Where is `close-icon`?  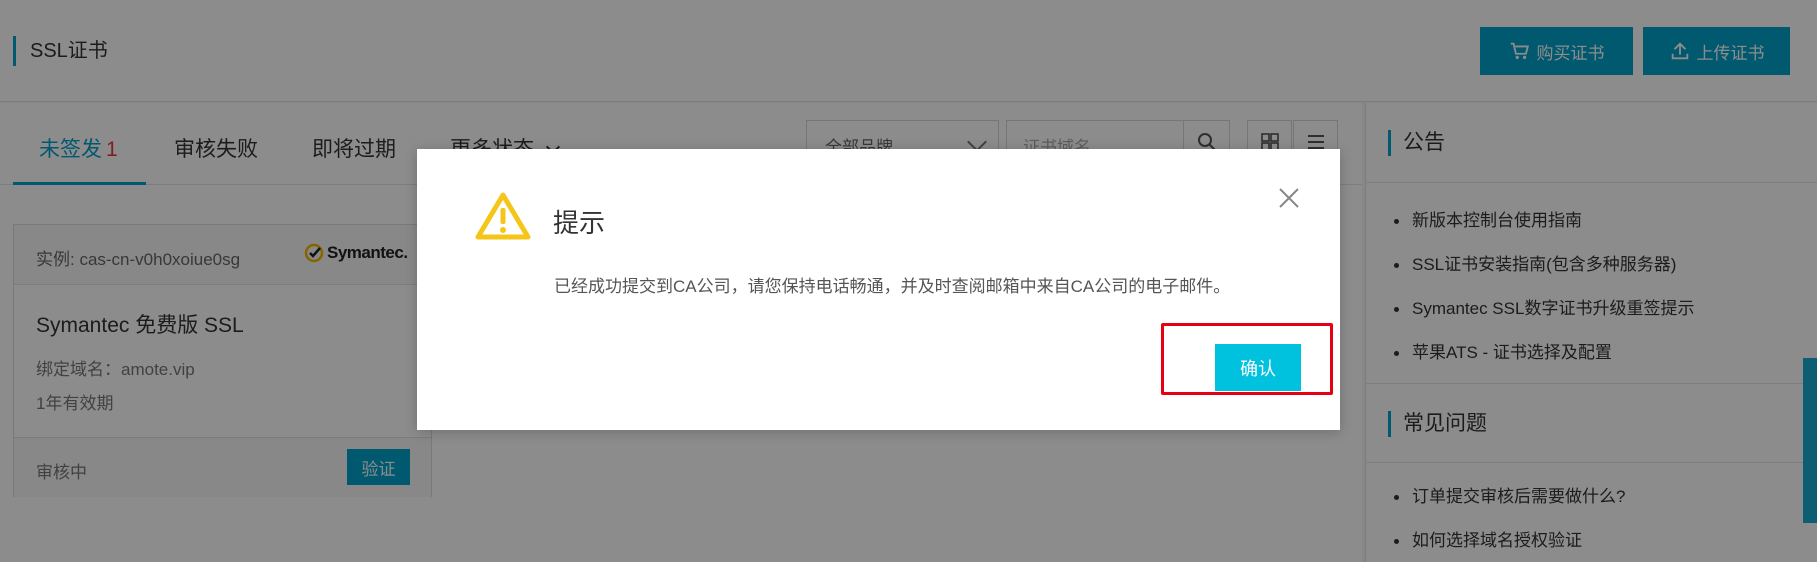
close-icon is located at coordinates (1289, 198).